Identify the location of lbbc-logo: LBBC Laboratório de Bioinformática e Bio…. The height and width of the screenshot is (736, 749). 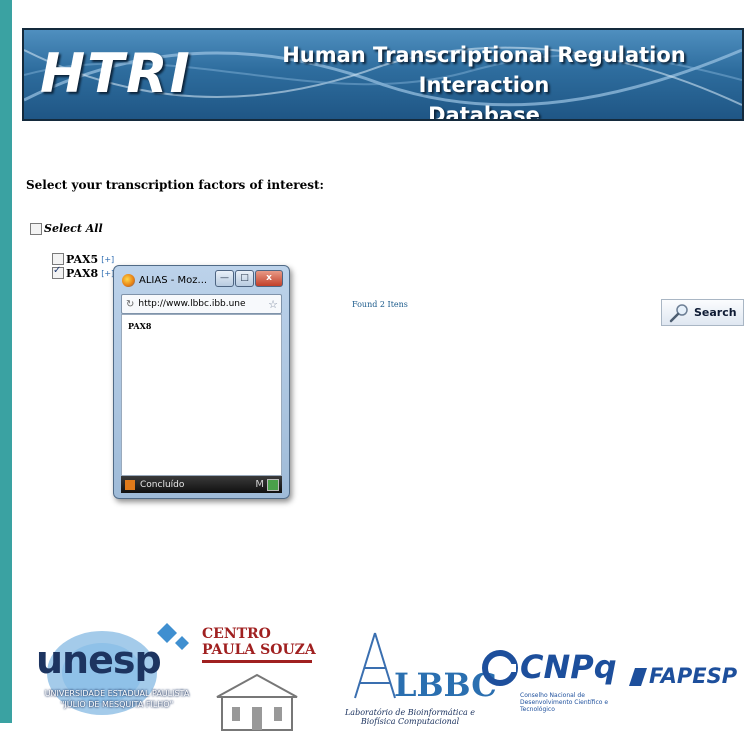
(418, 677).